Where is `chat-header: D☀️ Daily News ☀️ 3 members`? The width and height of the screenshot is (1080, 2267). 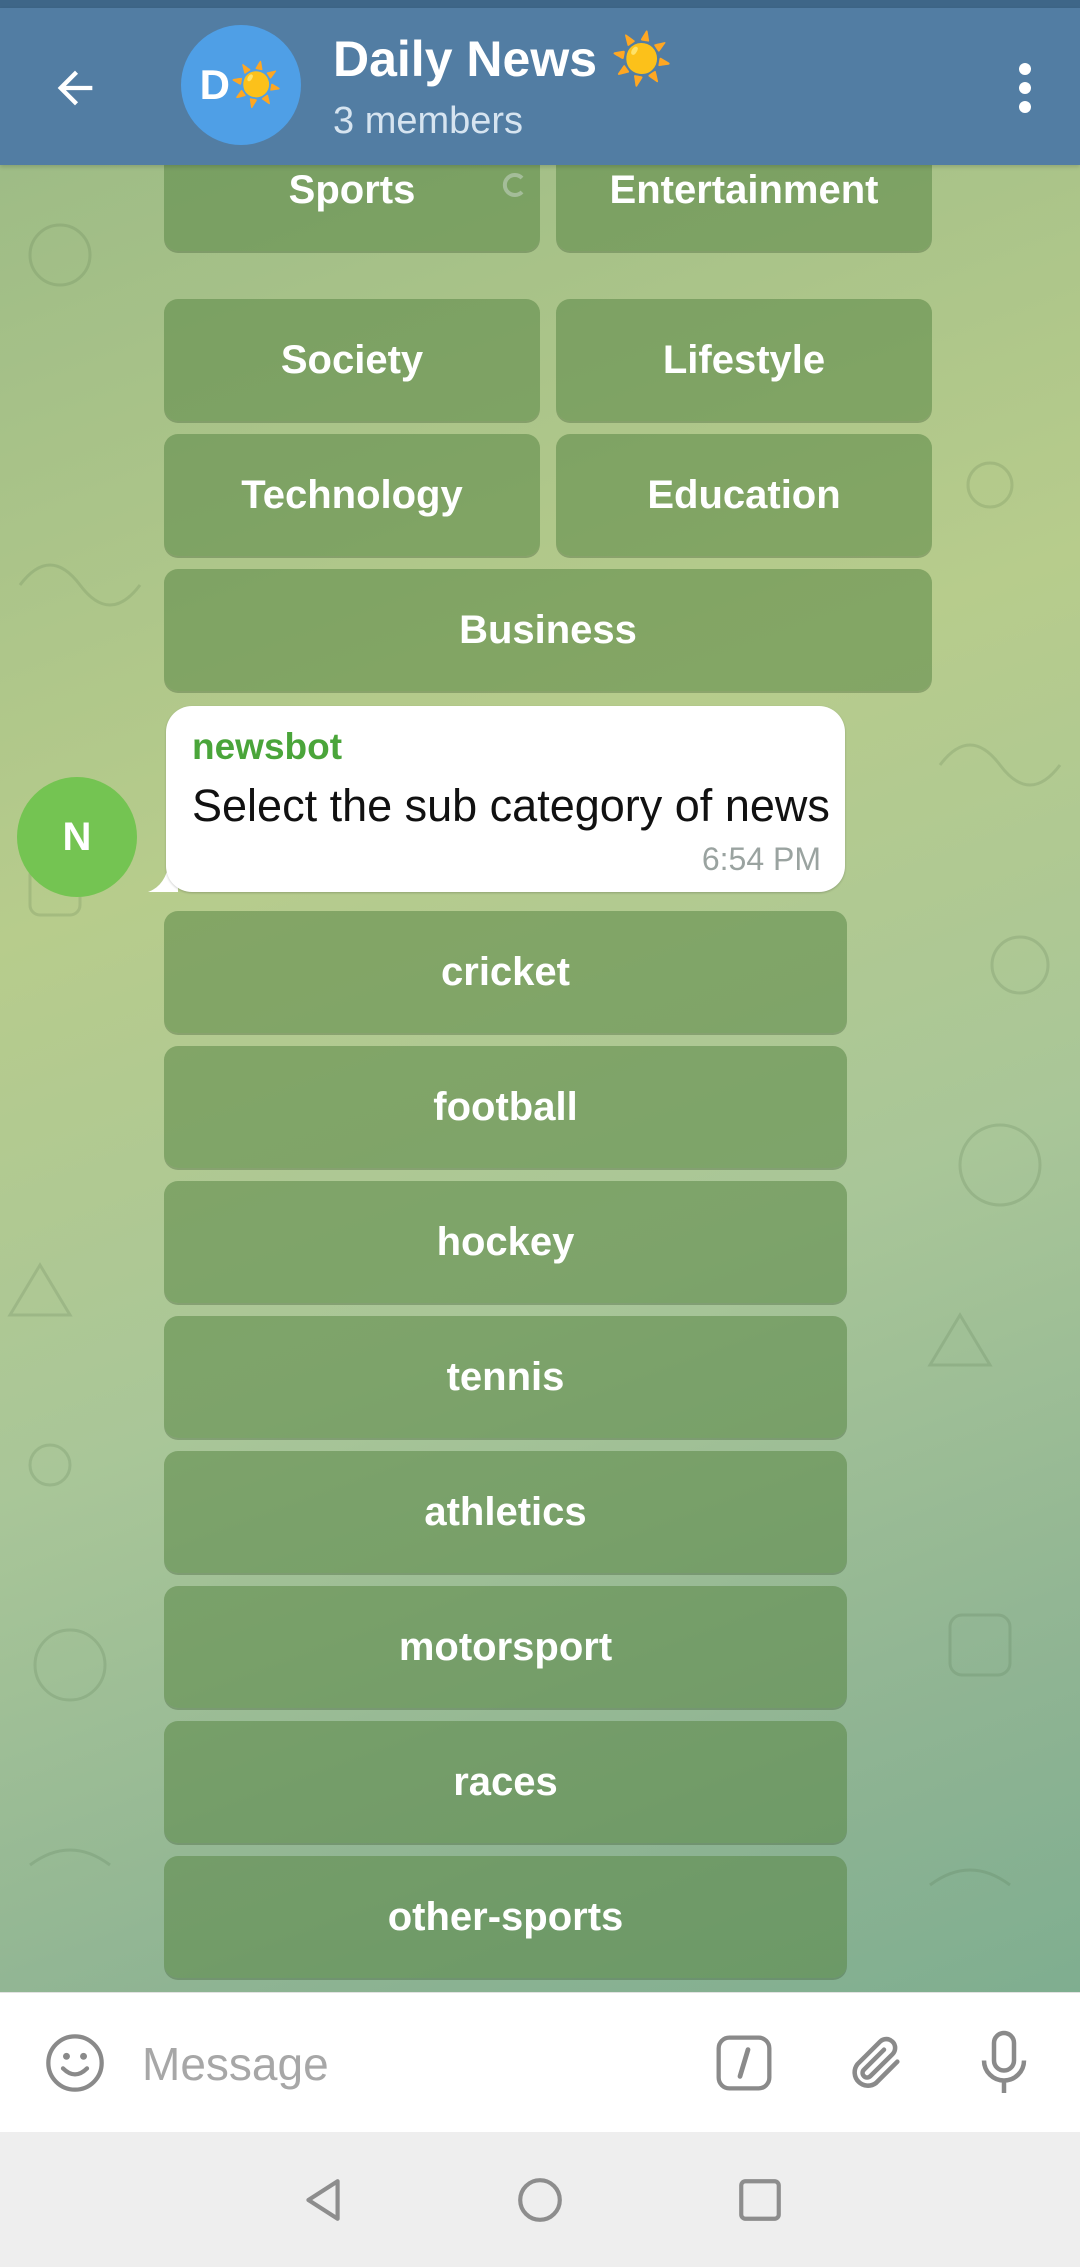 chat-header: D☀️ Daily News ☀️ 3 members is located at coordinates (540, 86).